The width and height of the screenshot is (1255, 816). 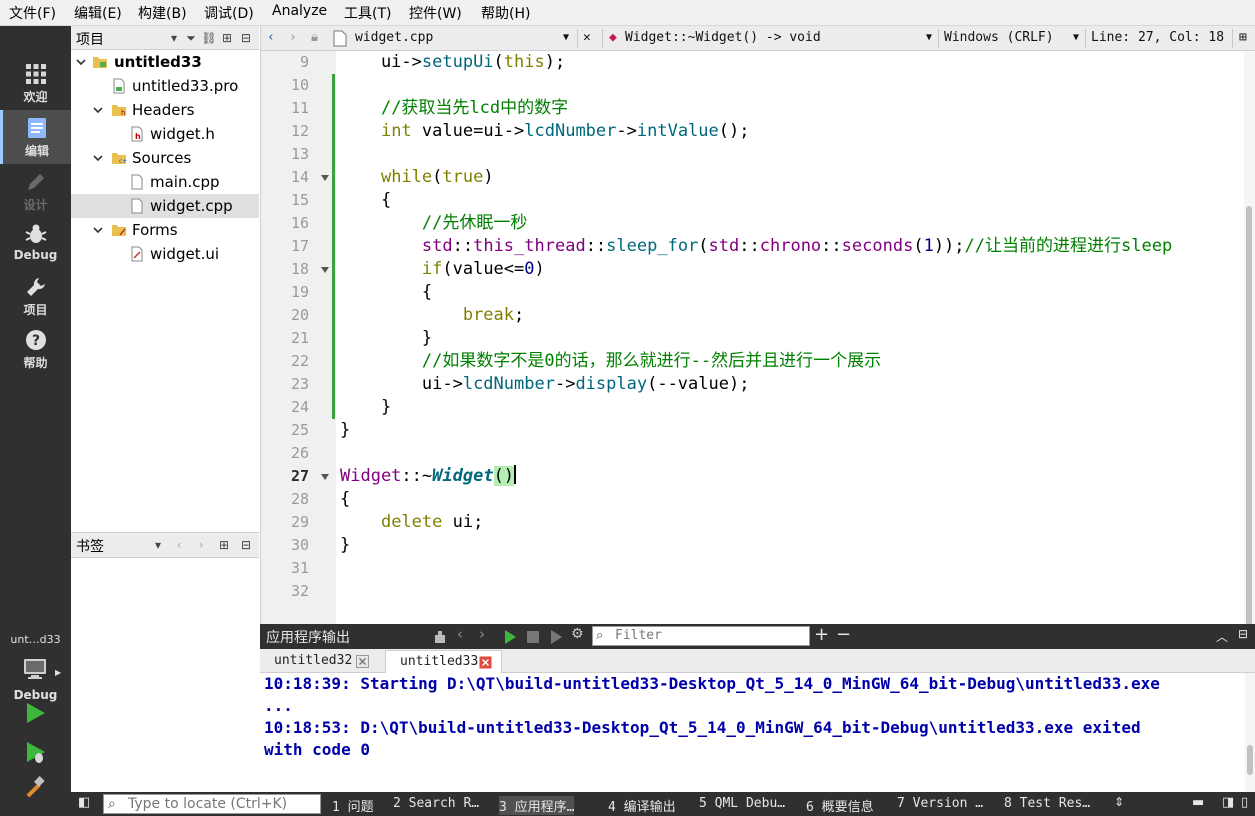 What do you see at coordinates (293, 37) in the screenshot?
I see `forward-icon: ›` at bounding box center [293, 37].